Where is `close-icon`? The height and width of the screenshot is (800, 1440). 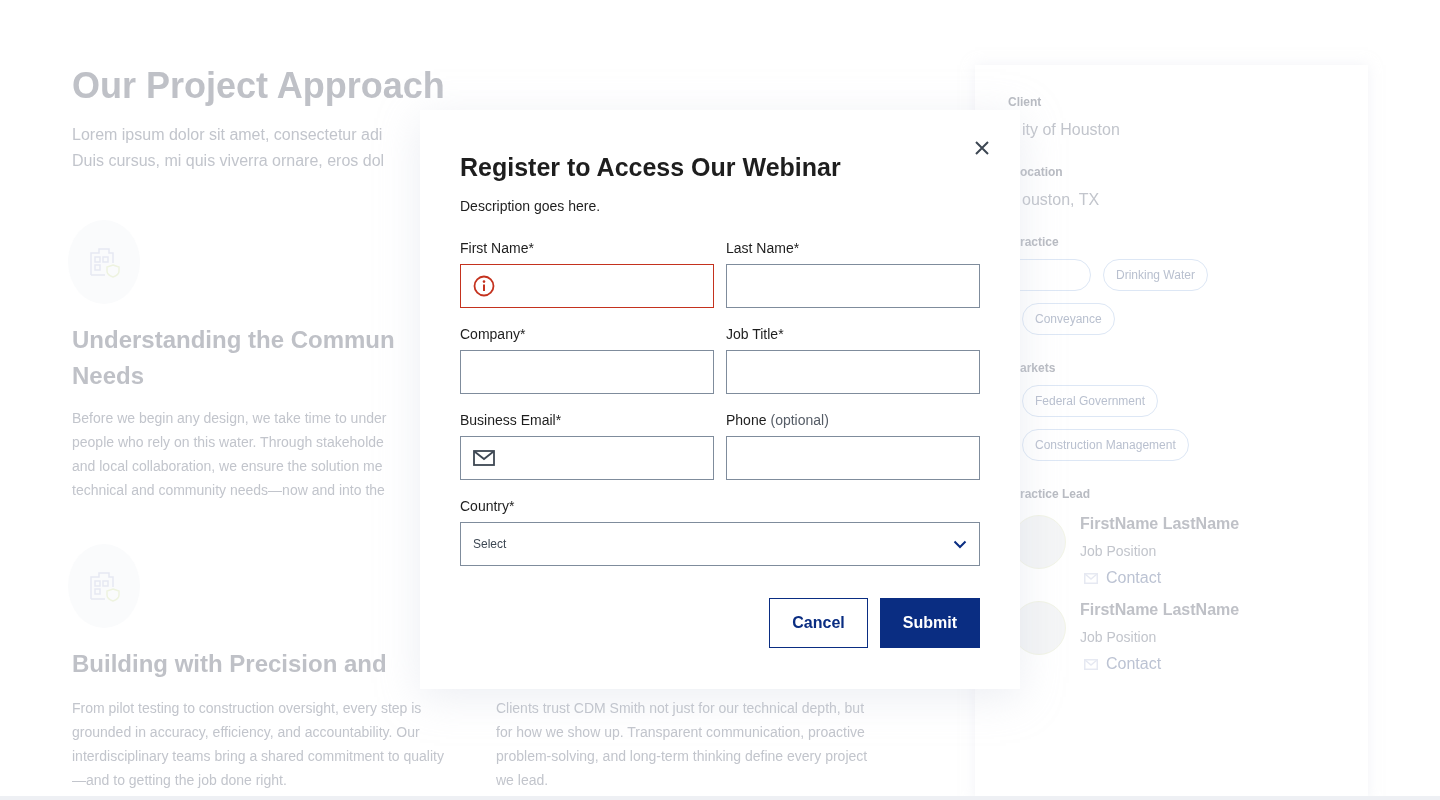 close-icon is located at coordinates (982, 148).